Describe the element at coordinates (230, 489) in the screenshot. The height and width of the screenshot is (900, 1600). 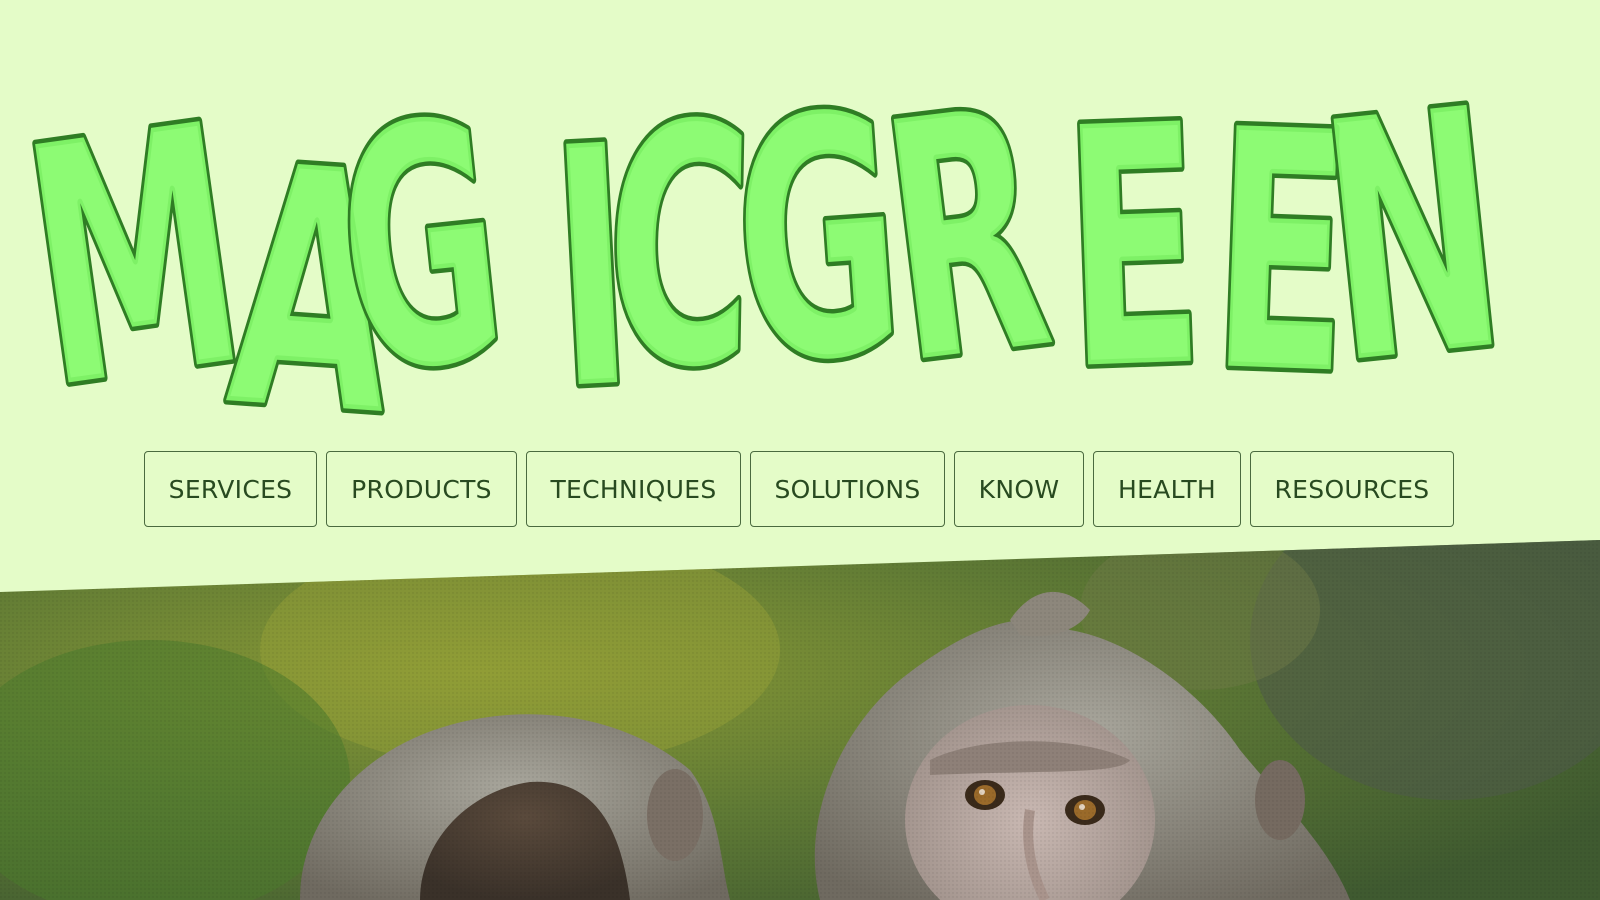
I see `nav-services: SERVICES` at that location.